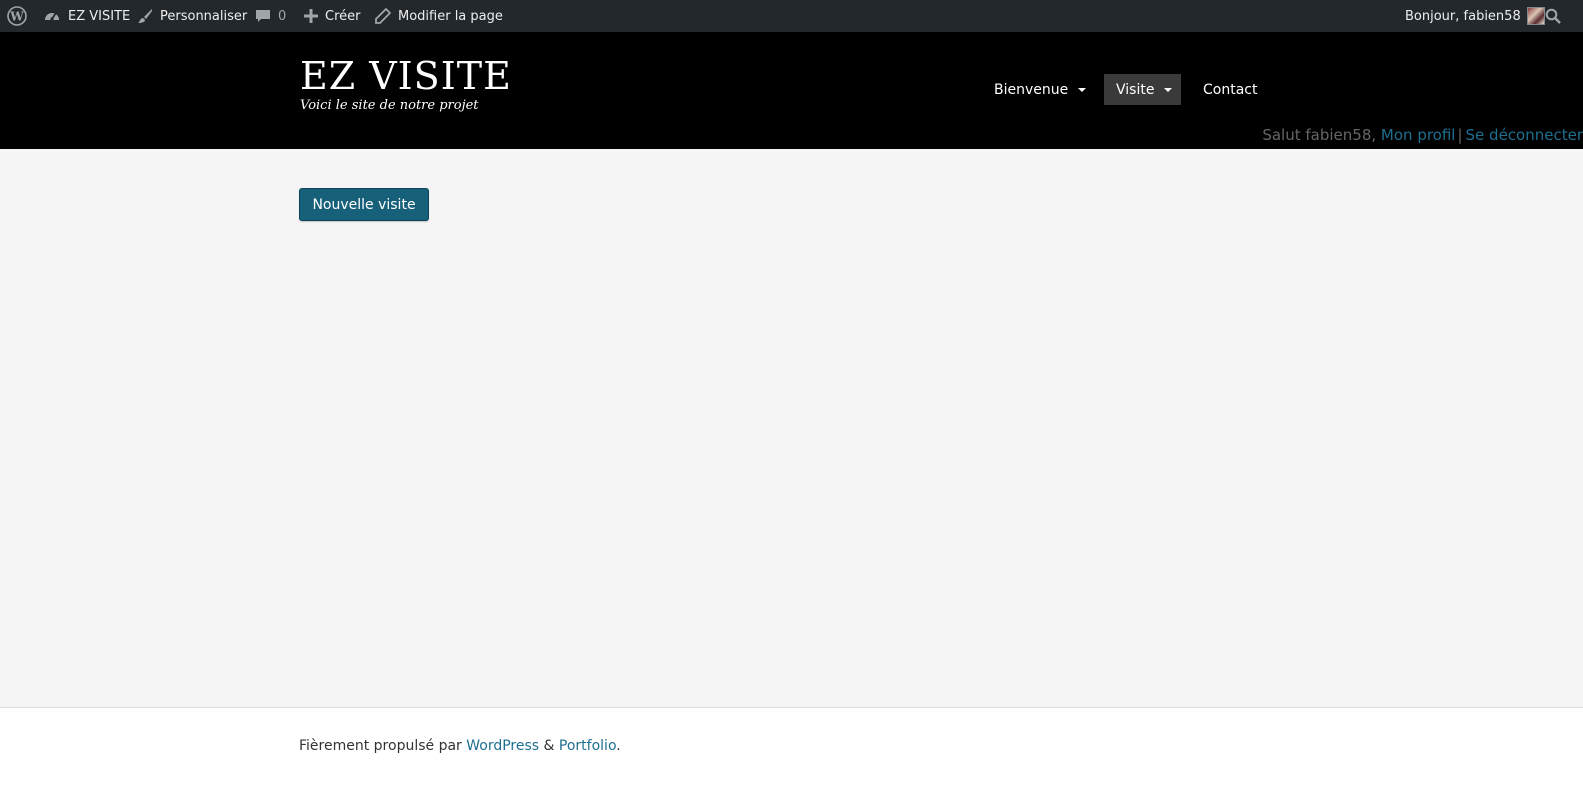  I want to click on admin-new-label: Créer, so click(343, 16).